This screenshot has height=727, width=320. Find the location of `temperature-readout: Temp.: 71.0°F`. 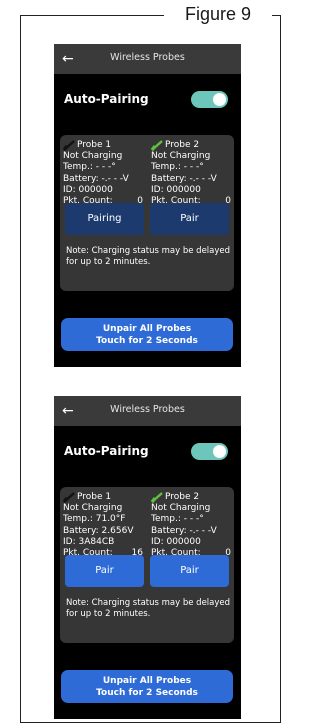

temperature-readout: Temp.: 71.0°F is located at coordinates (94, 519).